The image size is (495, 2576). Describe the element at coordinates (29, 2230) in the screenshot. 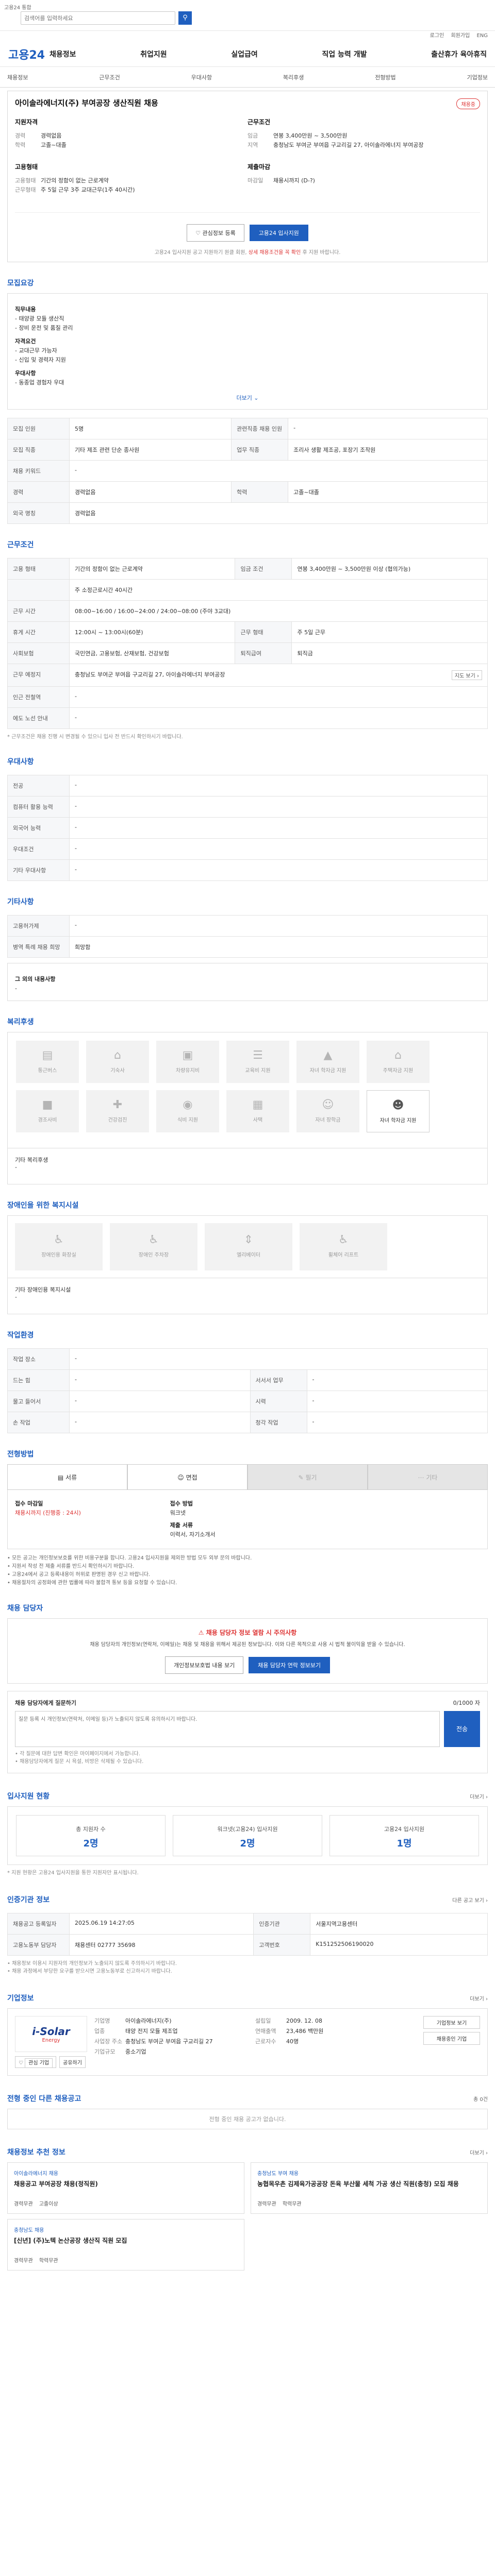

I see `card-tag: 충청남도 채용` at that location.